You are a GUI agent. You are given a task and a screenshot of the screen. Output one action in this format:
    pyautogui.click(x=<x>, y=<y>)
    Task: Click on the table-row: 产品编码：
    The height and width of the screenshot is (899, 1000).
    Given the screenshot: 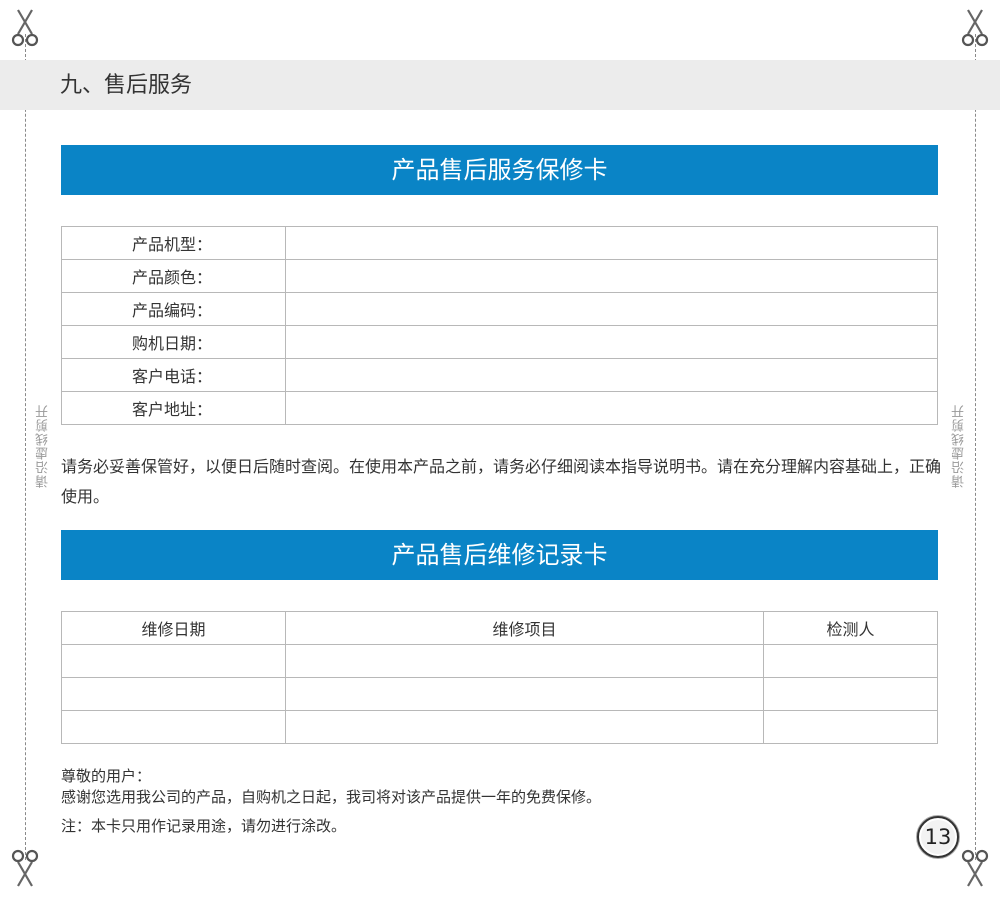 What is the action you would take?
    pyautogui.click(x=499, y=309)
    